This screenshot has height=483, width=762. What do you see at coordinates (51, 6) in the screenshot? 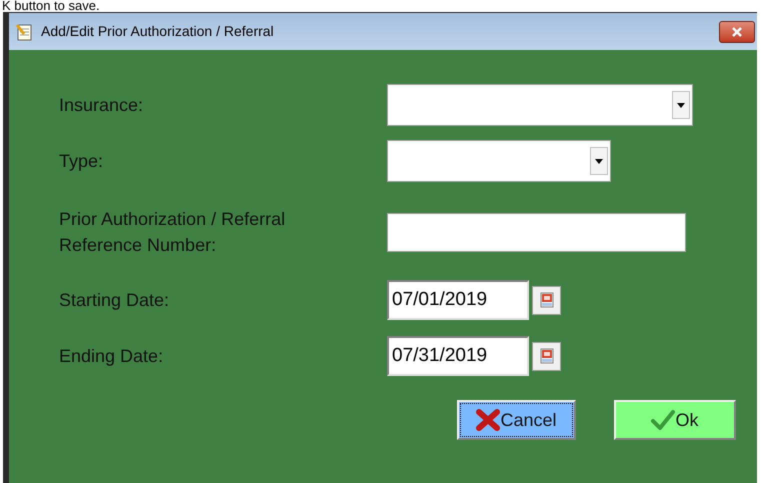
I see `caption-text: K button to save.` at bounding box center [51, 6].